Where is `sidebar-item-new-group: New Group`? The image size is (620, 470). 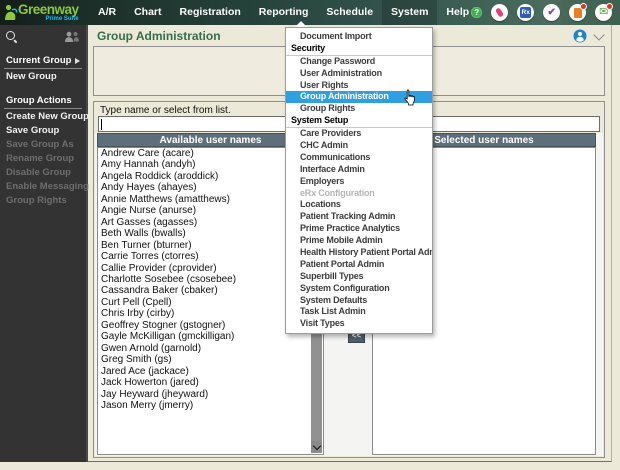 sidebar-item-new-group: New Group is located at coordinates (43, 76).